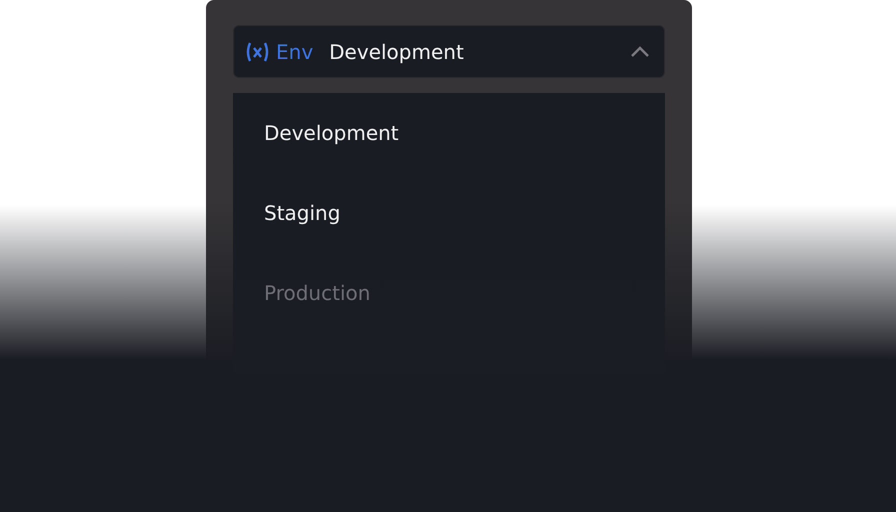  What do you see at coordinates (449, 213) in the screenshot?
I see `option-item: Staging` at bounding box center [449, 213].